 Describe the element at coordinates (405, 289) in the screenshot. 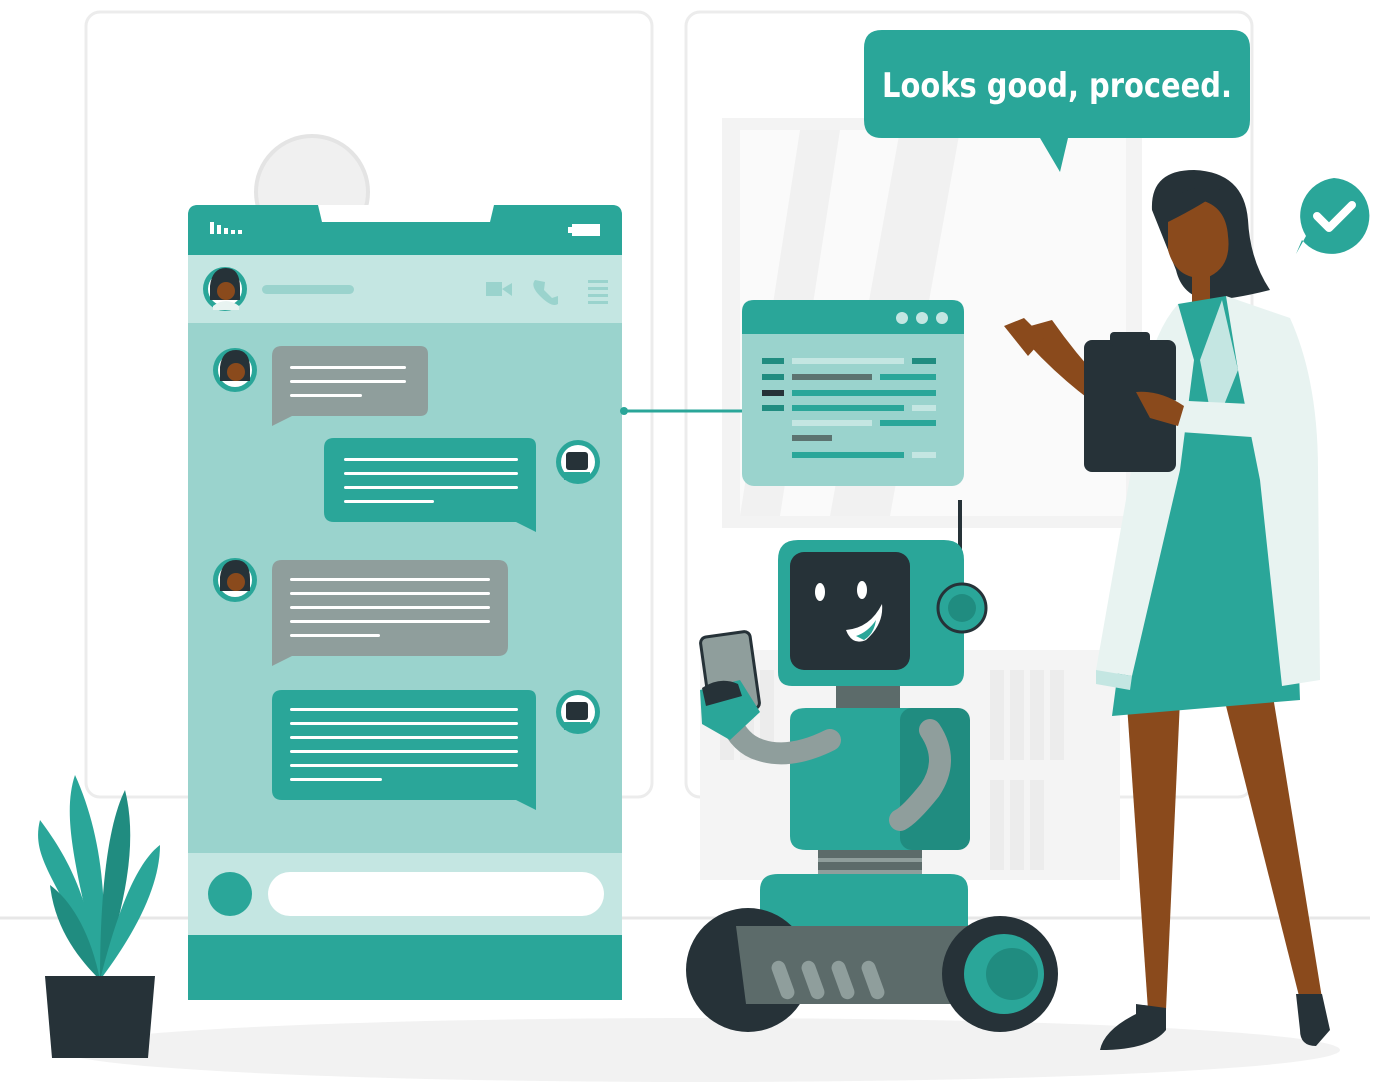

I see `chat-header` at that location.